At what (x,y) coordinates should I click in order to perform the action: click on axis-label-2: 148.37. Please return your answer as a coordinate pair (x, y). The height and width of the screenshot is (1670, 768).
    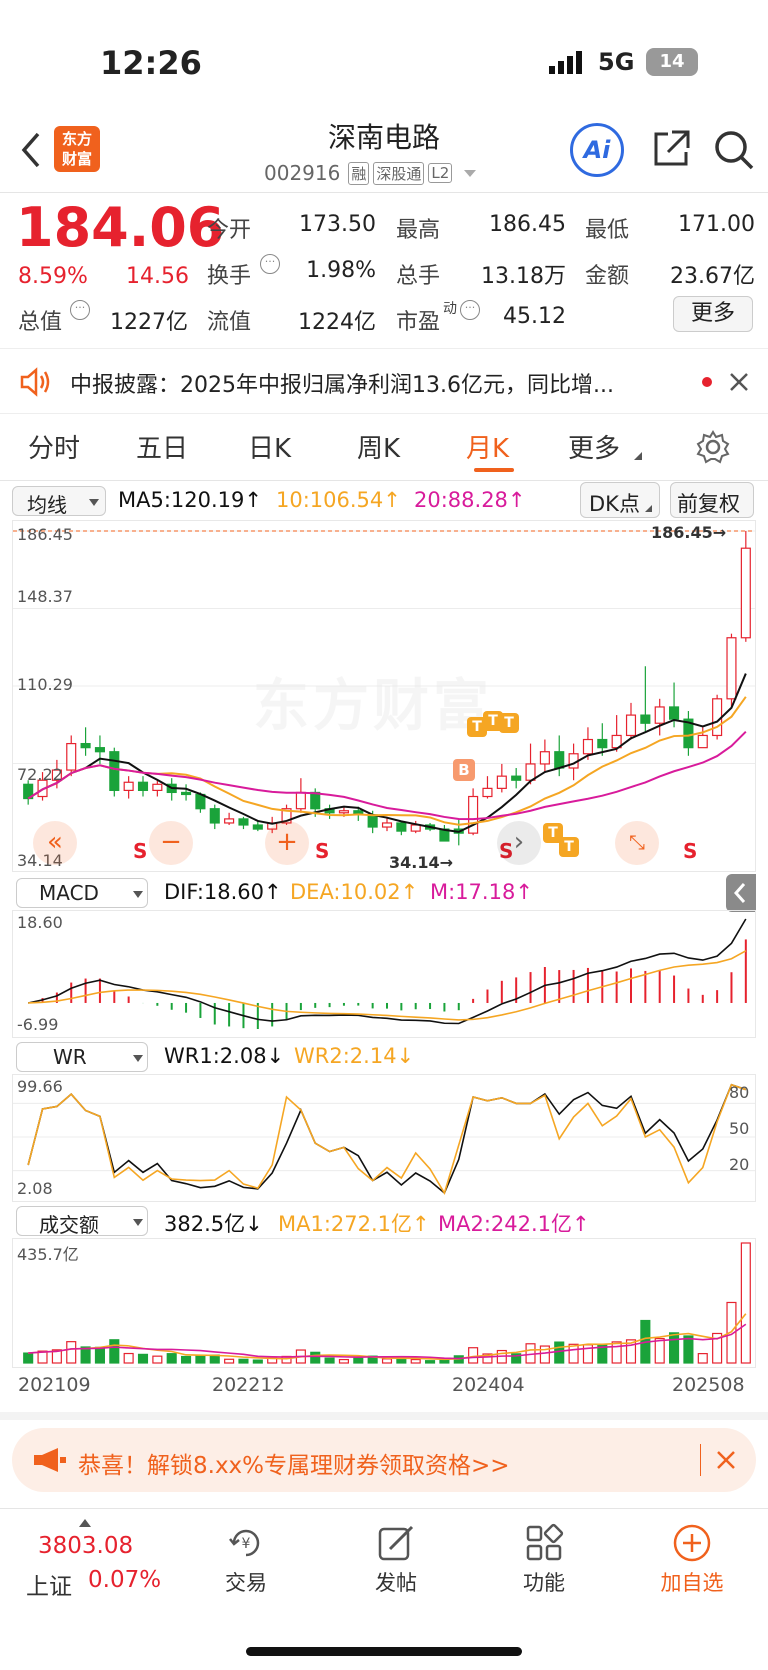
    Looking at the image, I should click on (45, 596).